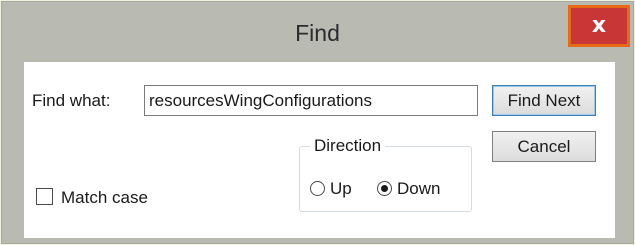 Image resolution: width=635 pixels, height=245 pixels. I want to click on find-next-button: Find Next, so click(544, 100).